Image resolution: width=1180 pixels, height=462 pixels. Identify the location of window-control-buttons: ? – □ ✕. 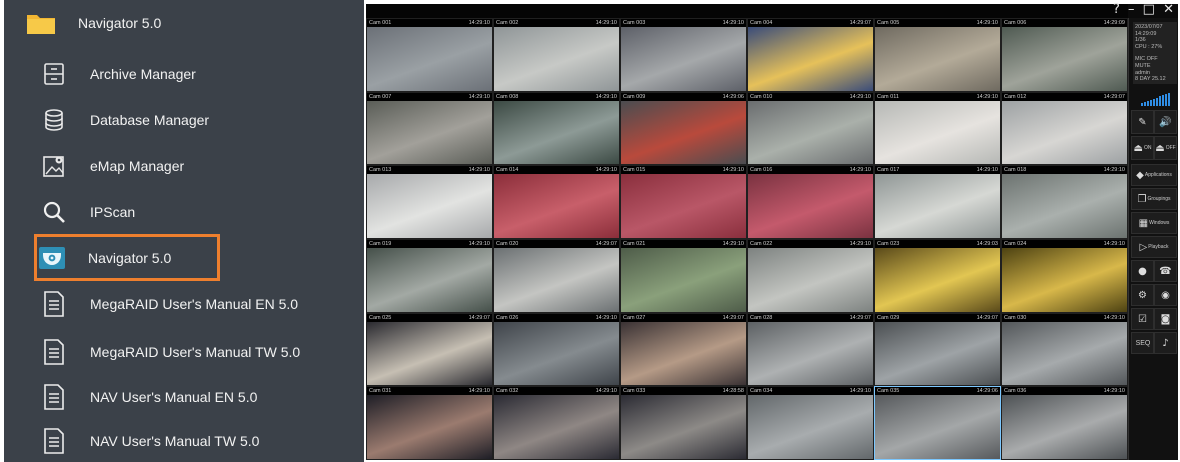
(1144, 9).